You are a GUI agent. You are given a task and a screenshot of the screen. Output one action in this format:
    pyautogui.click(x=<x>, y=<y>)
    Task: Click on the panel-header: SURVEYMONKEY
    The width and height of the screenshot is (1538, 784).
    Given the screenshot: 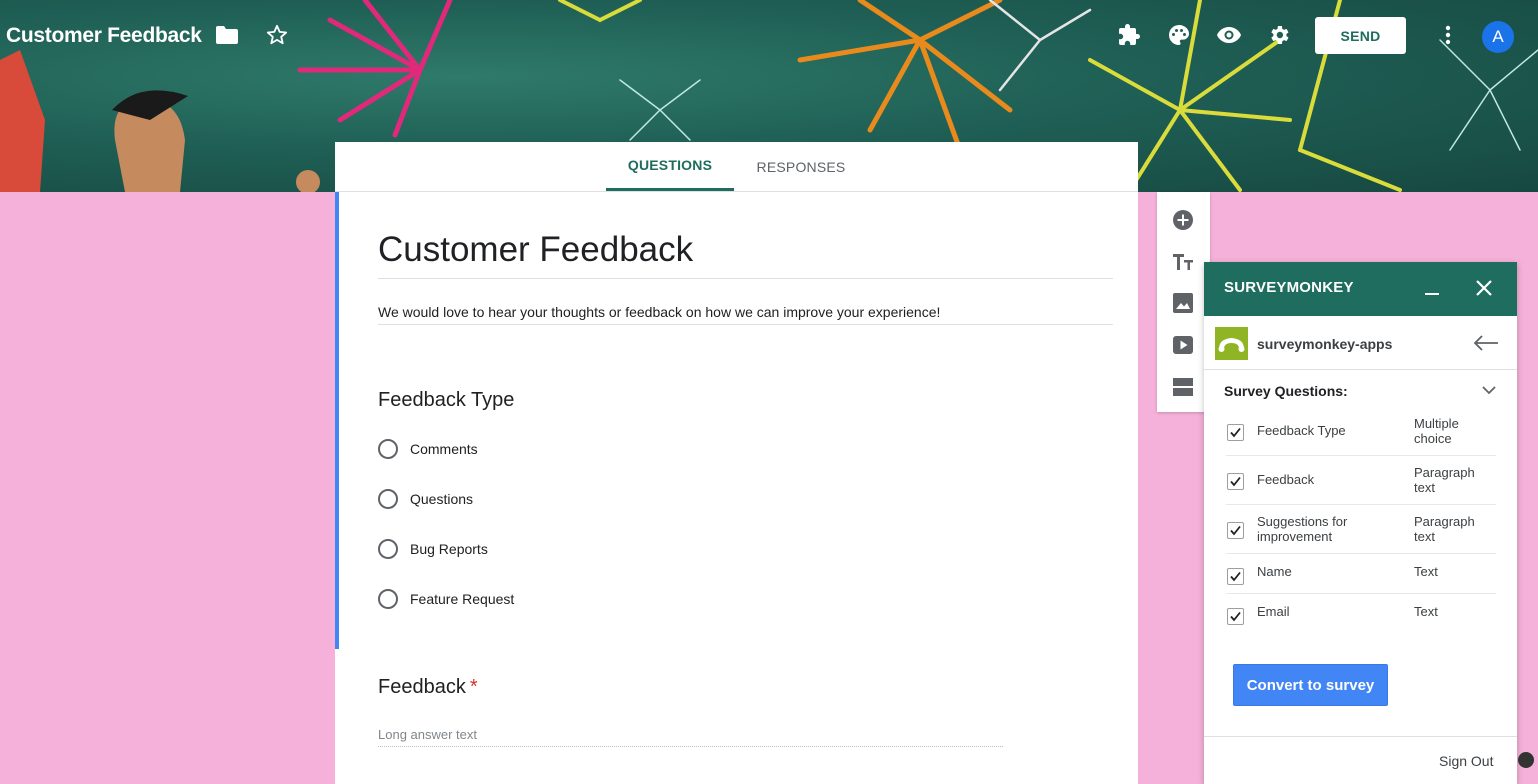 What is the action you would take?
    pyautogui.click(x=1360, y=289)
    